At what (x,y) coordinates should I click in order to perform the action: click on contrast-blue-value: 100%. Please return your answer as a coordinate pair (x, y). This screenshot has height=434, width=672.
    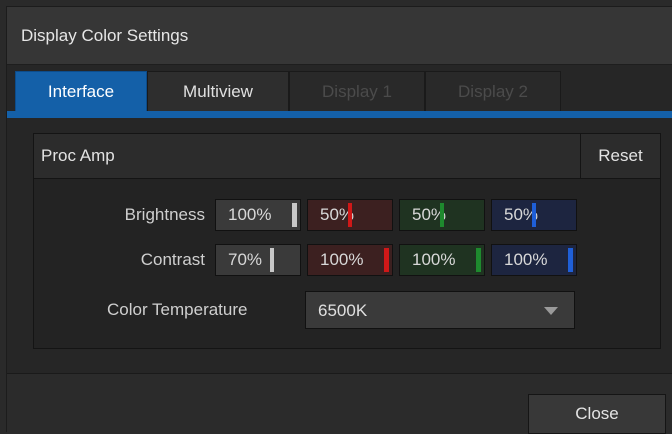
    Looking at the image, I should click on (526, 259).